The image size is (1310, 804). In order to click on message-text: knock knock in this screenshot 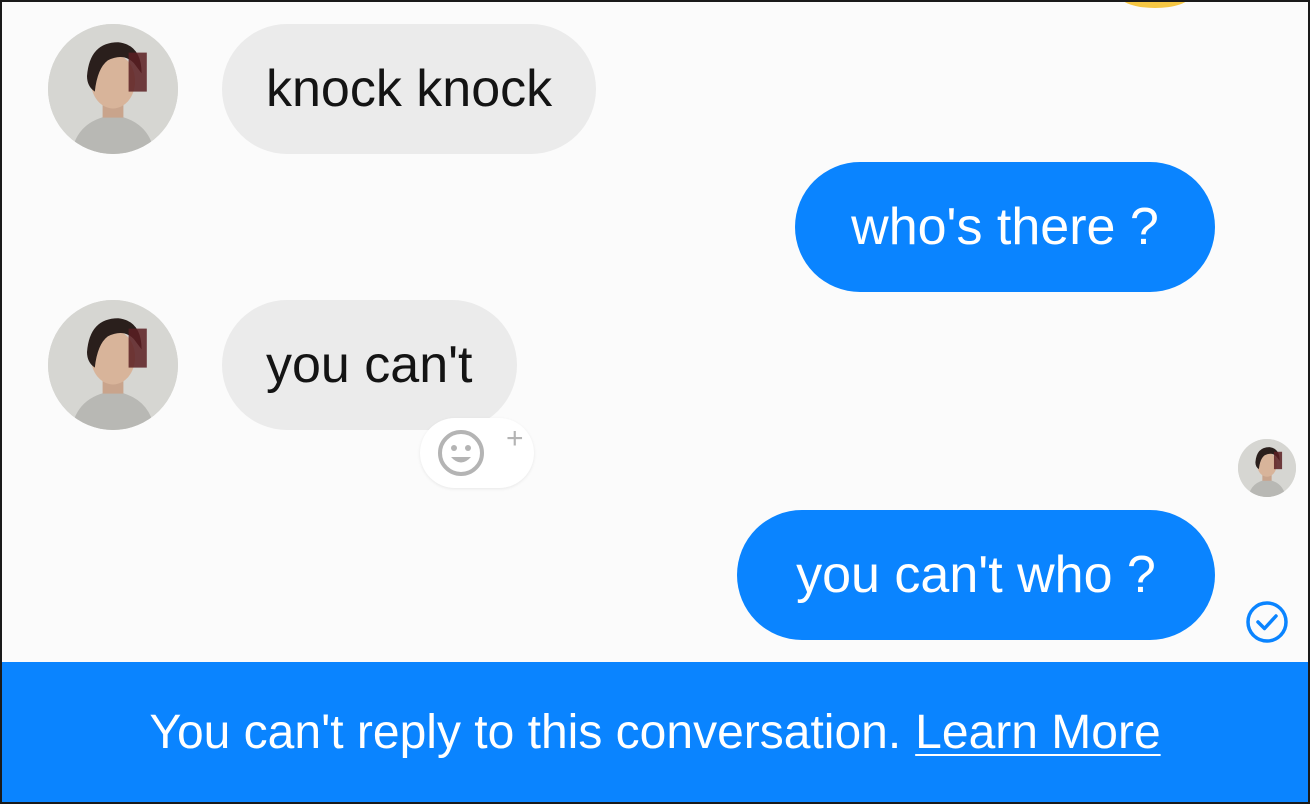, I will do `click(409, 89)`.